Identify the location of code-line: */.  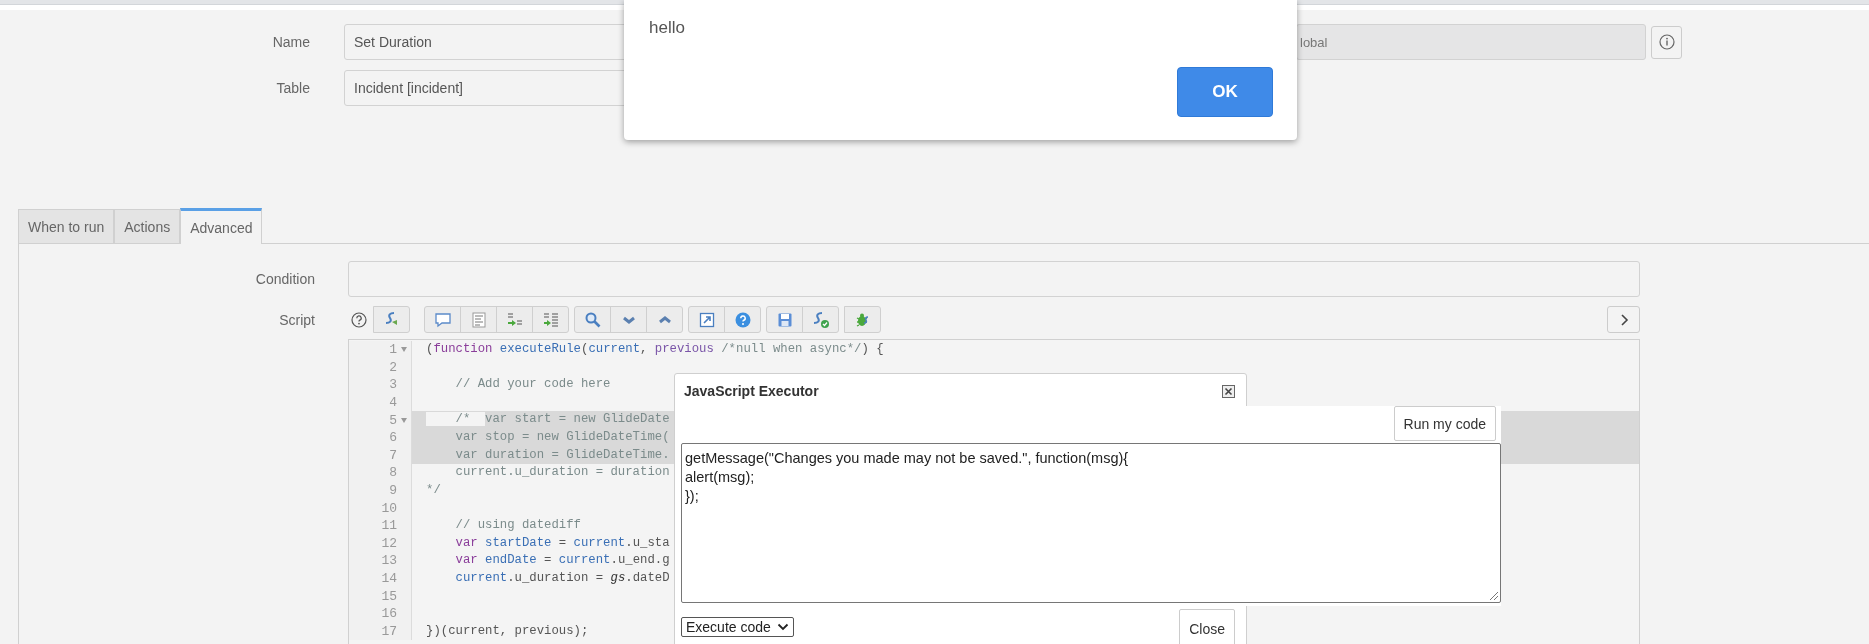
(433, 490).